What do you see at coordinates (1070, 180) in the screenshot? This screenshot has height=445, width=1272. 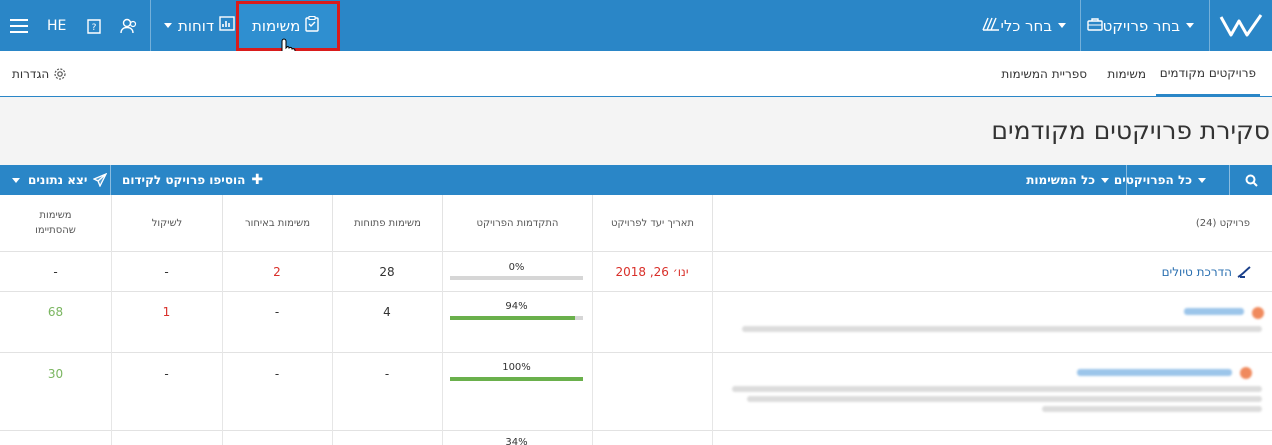 I see `all-tasks-filter: כל המשימות` at bounding box center [1070, 180].